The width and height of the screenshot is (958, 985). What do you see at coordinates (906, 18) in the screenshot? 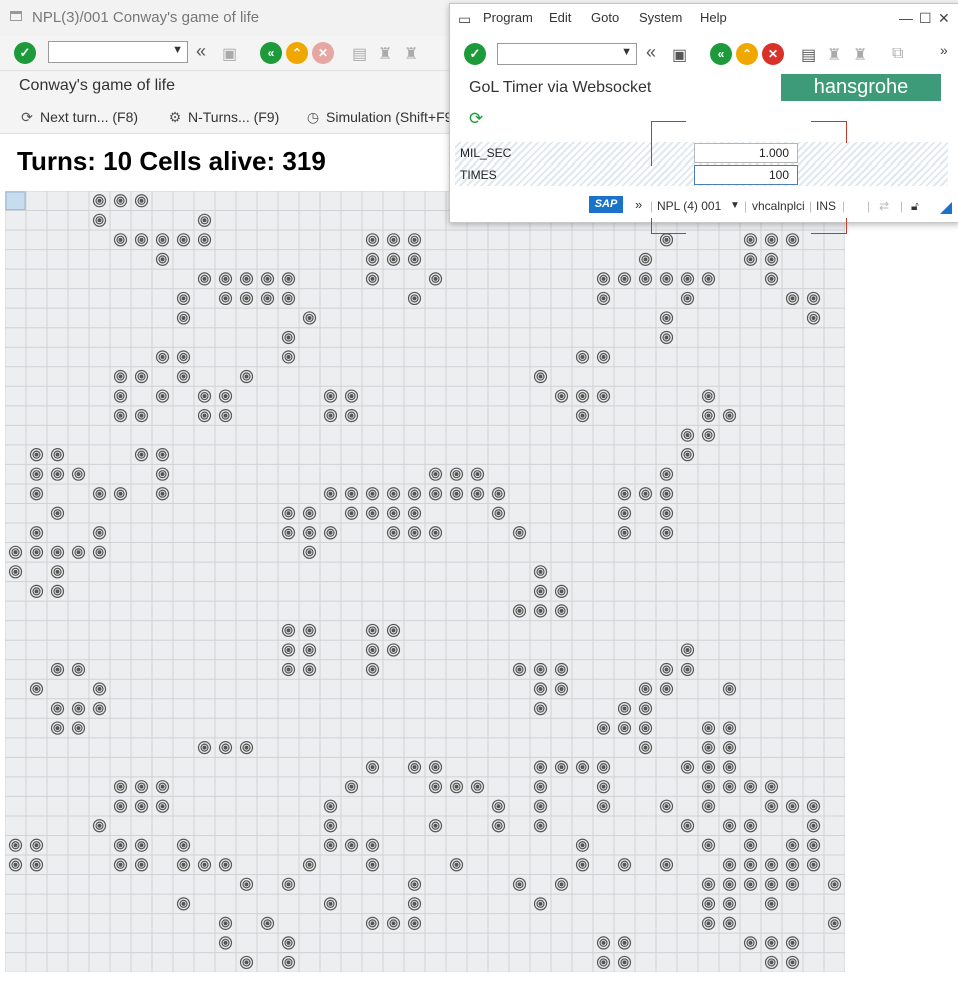
I see `minimize-icon: —` at bounding box center [906, 18].